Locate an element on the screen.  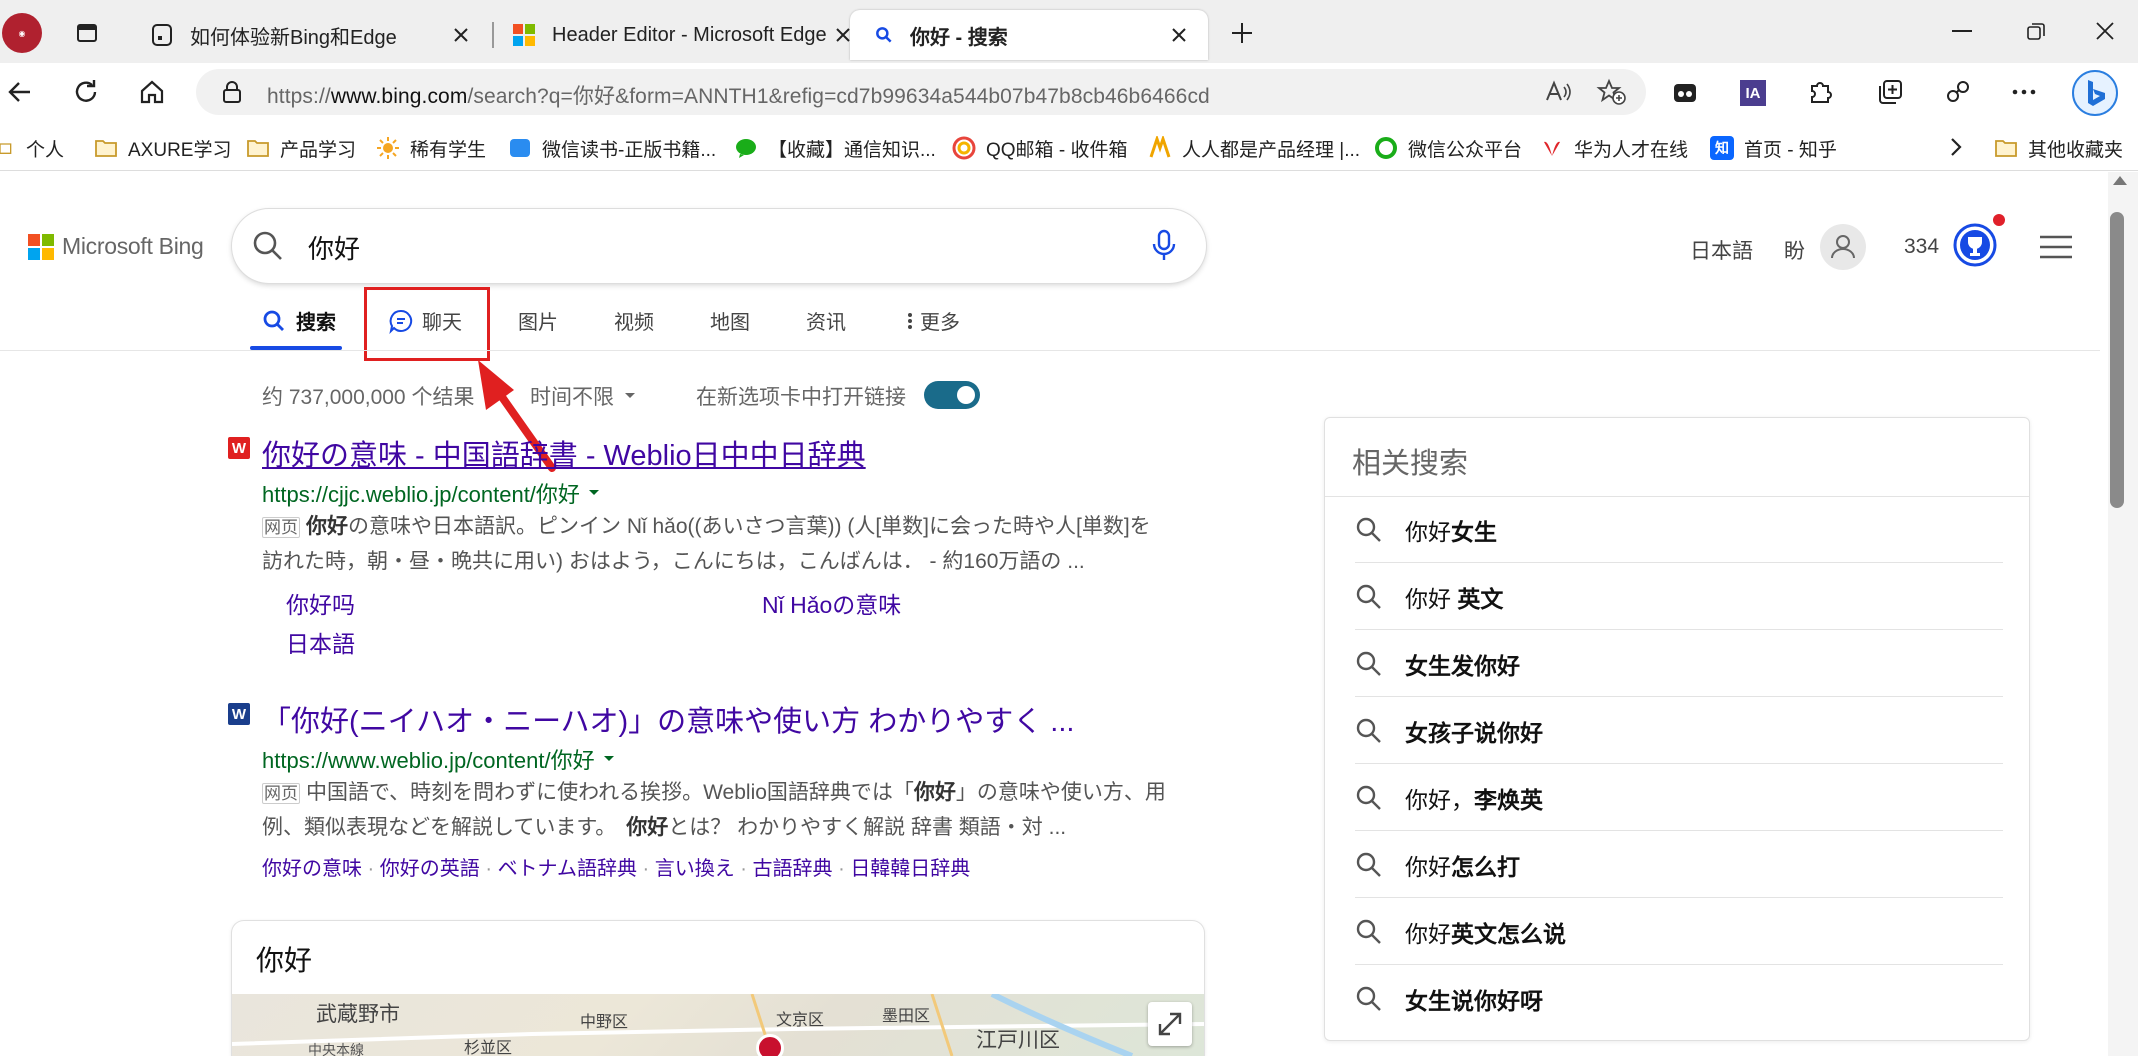
tab-maps: 地图 is located at coordinates (730, 320).